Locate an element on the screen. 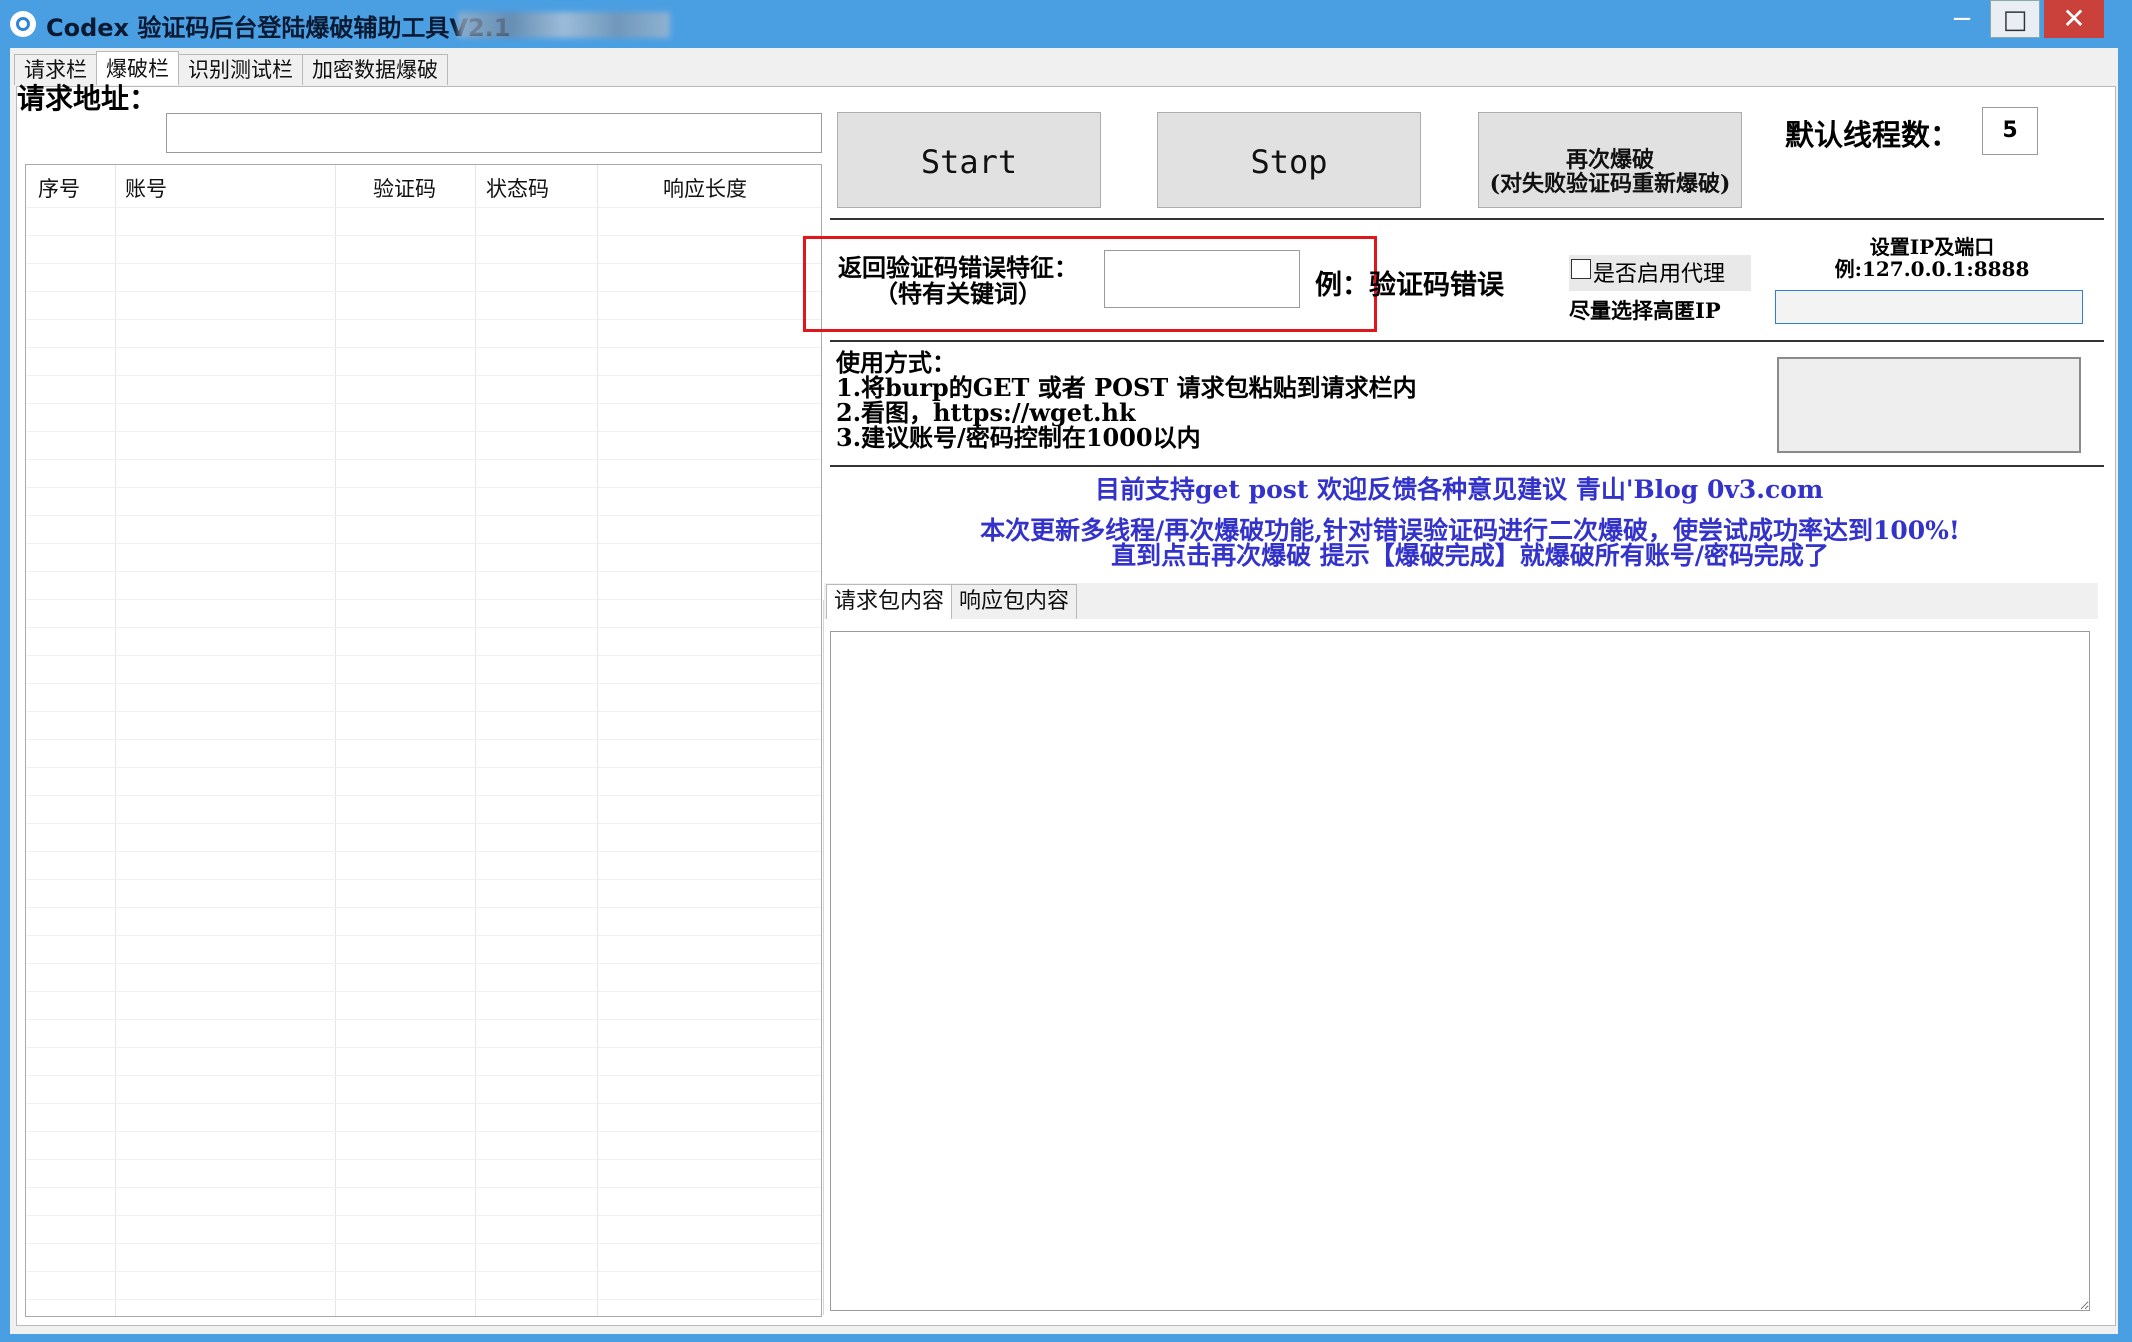 The image size is (2132, 1342). usage-line: 3.建议账号/密码控制在1000以内 is located at coordinates (1018, 437).